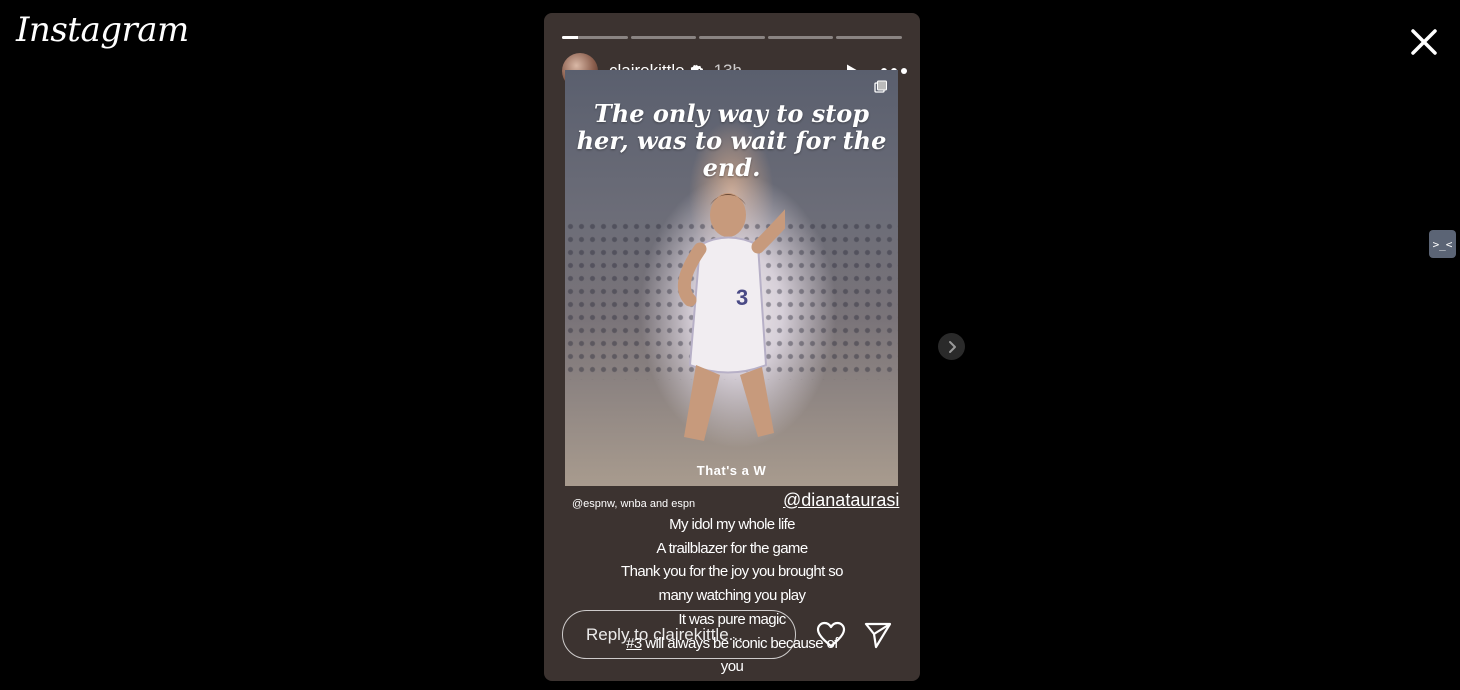  Describe the element at coordinates (731, 317) in the screenshot. I see `player-figure: 3` at that location.